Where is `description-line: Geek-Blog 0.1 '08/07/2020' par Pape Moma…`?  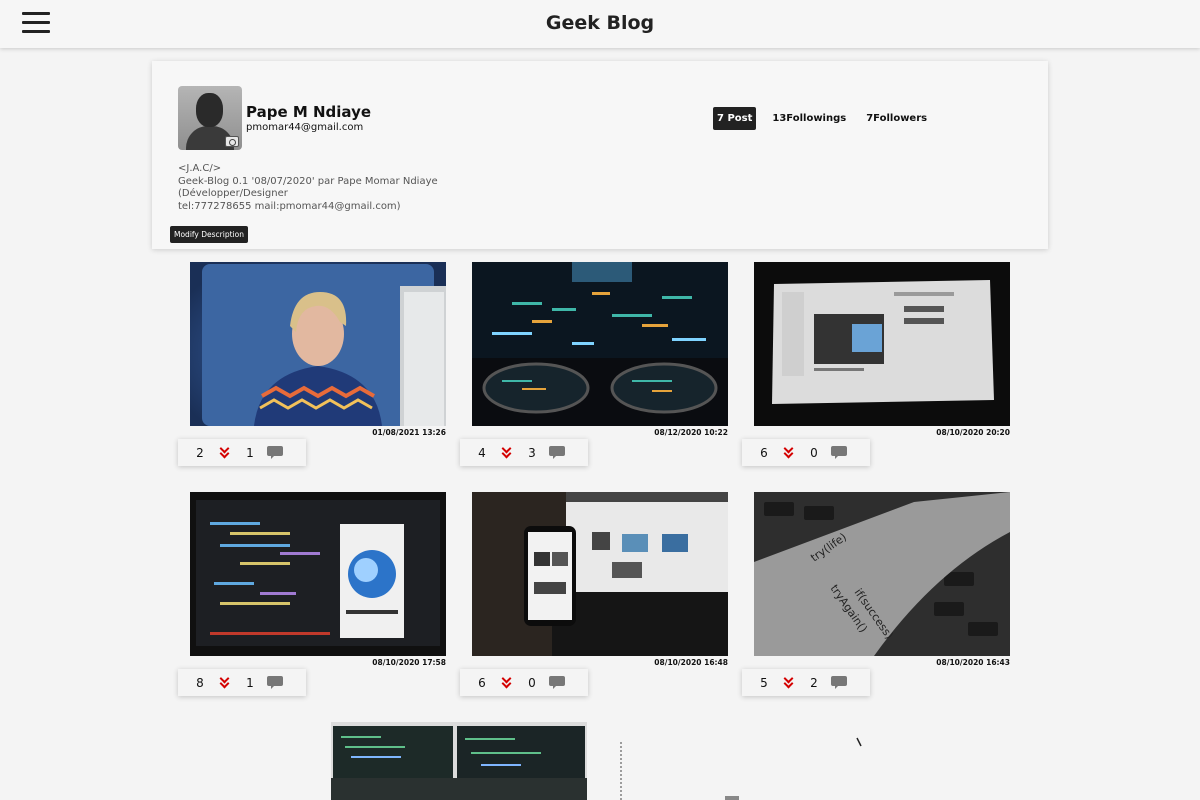 description-line: Geek-Blog 0.1 '08/07/2020' par Pape Moma… is located at coordinates (308, 181).